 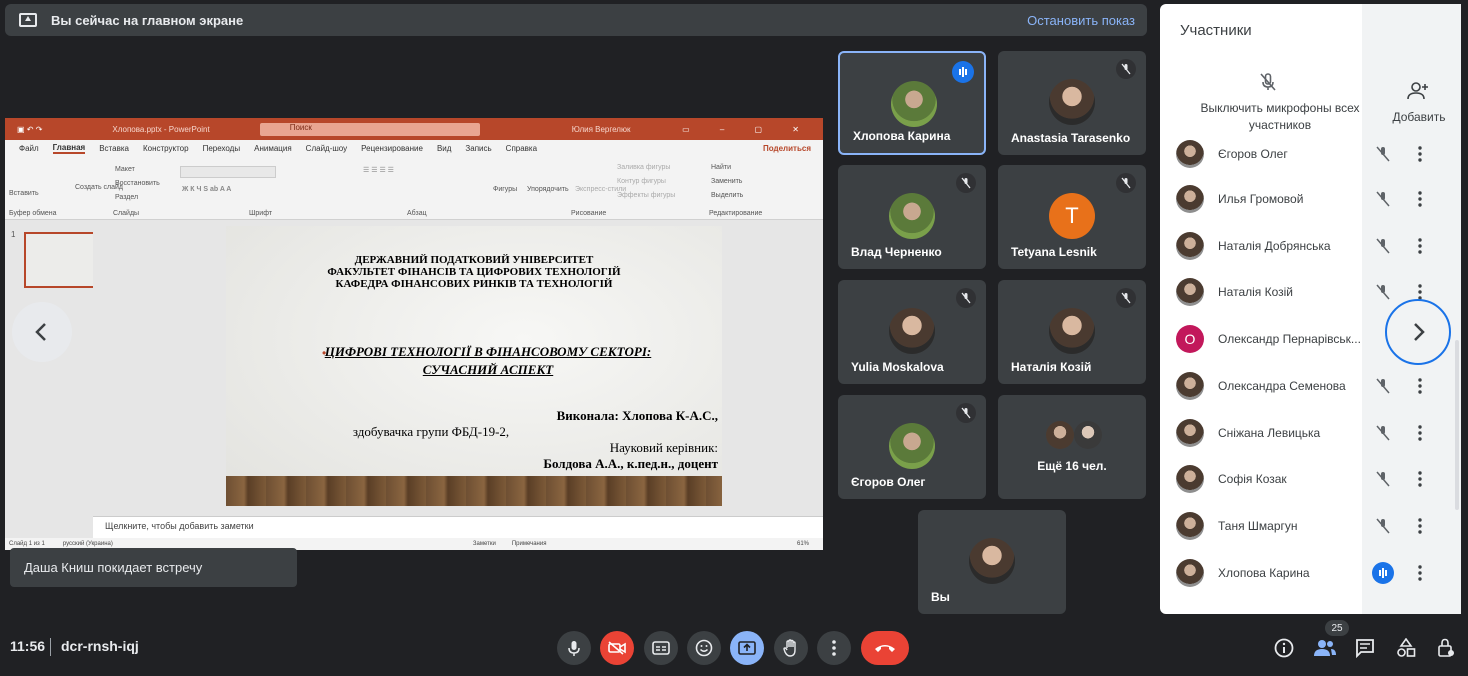 I want to click on participant-tile: Yulia Moskalova, so click(x=912, y=332).